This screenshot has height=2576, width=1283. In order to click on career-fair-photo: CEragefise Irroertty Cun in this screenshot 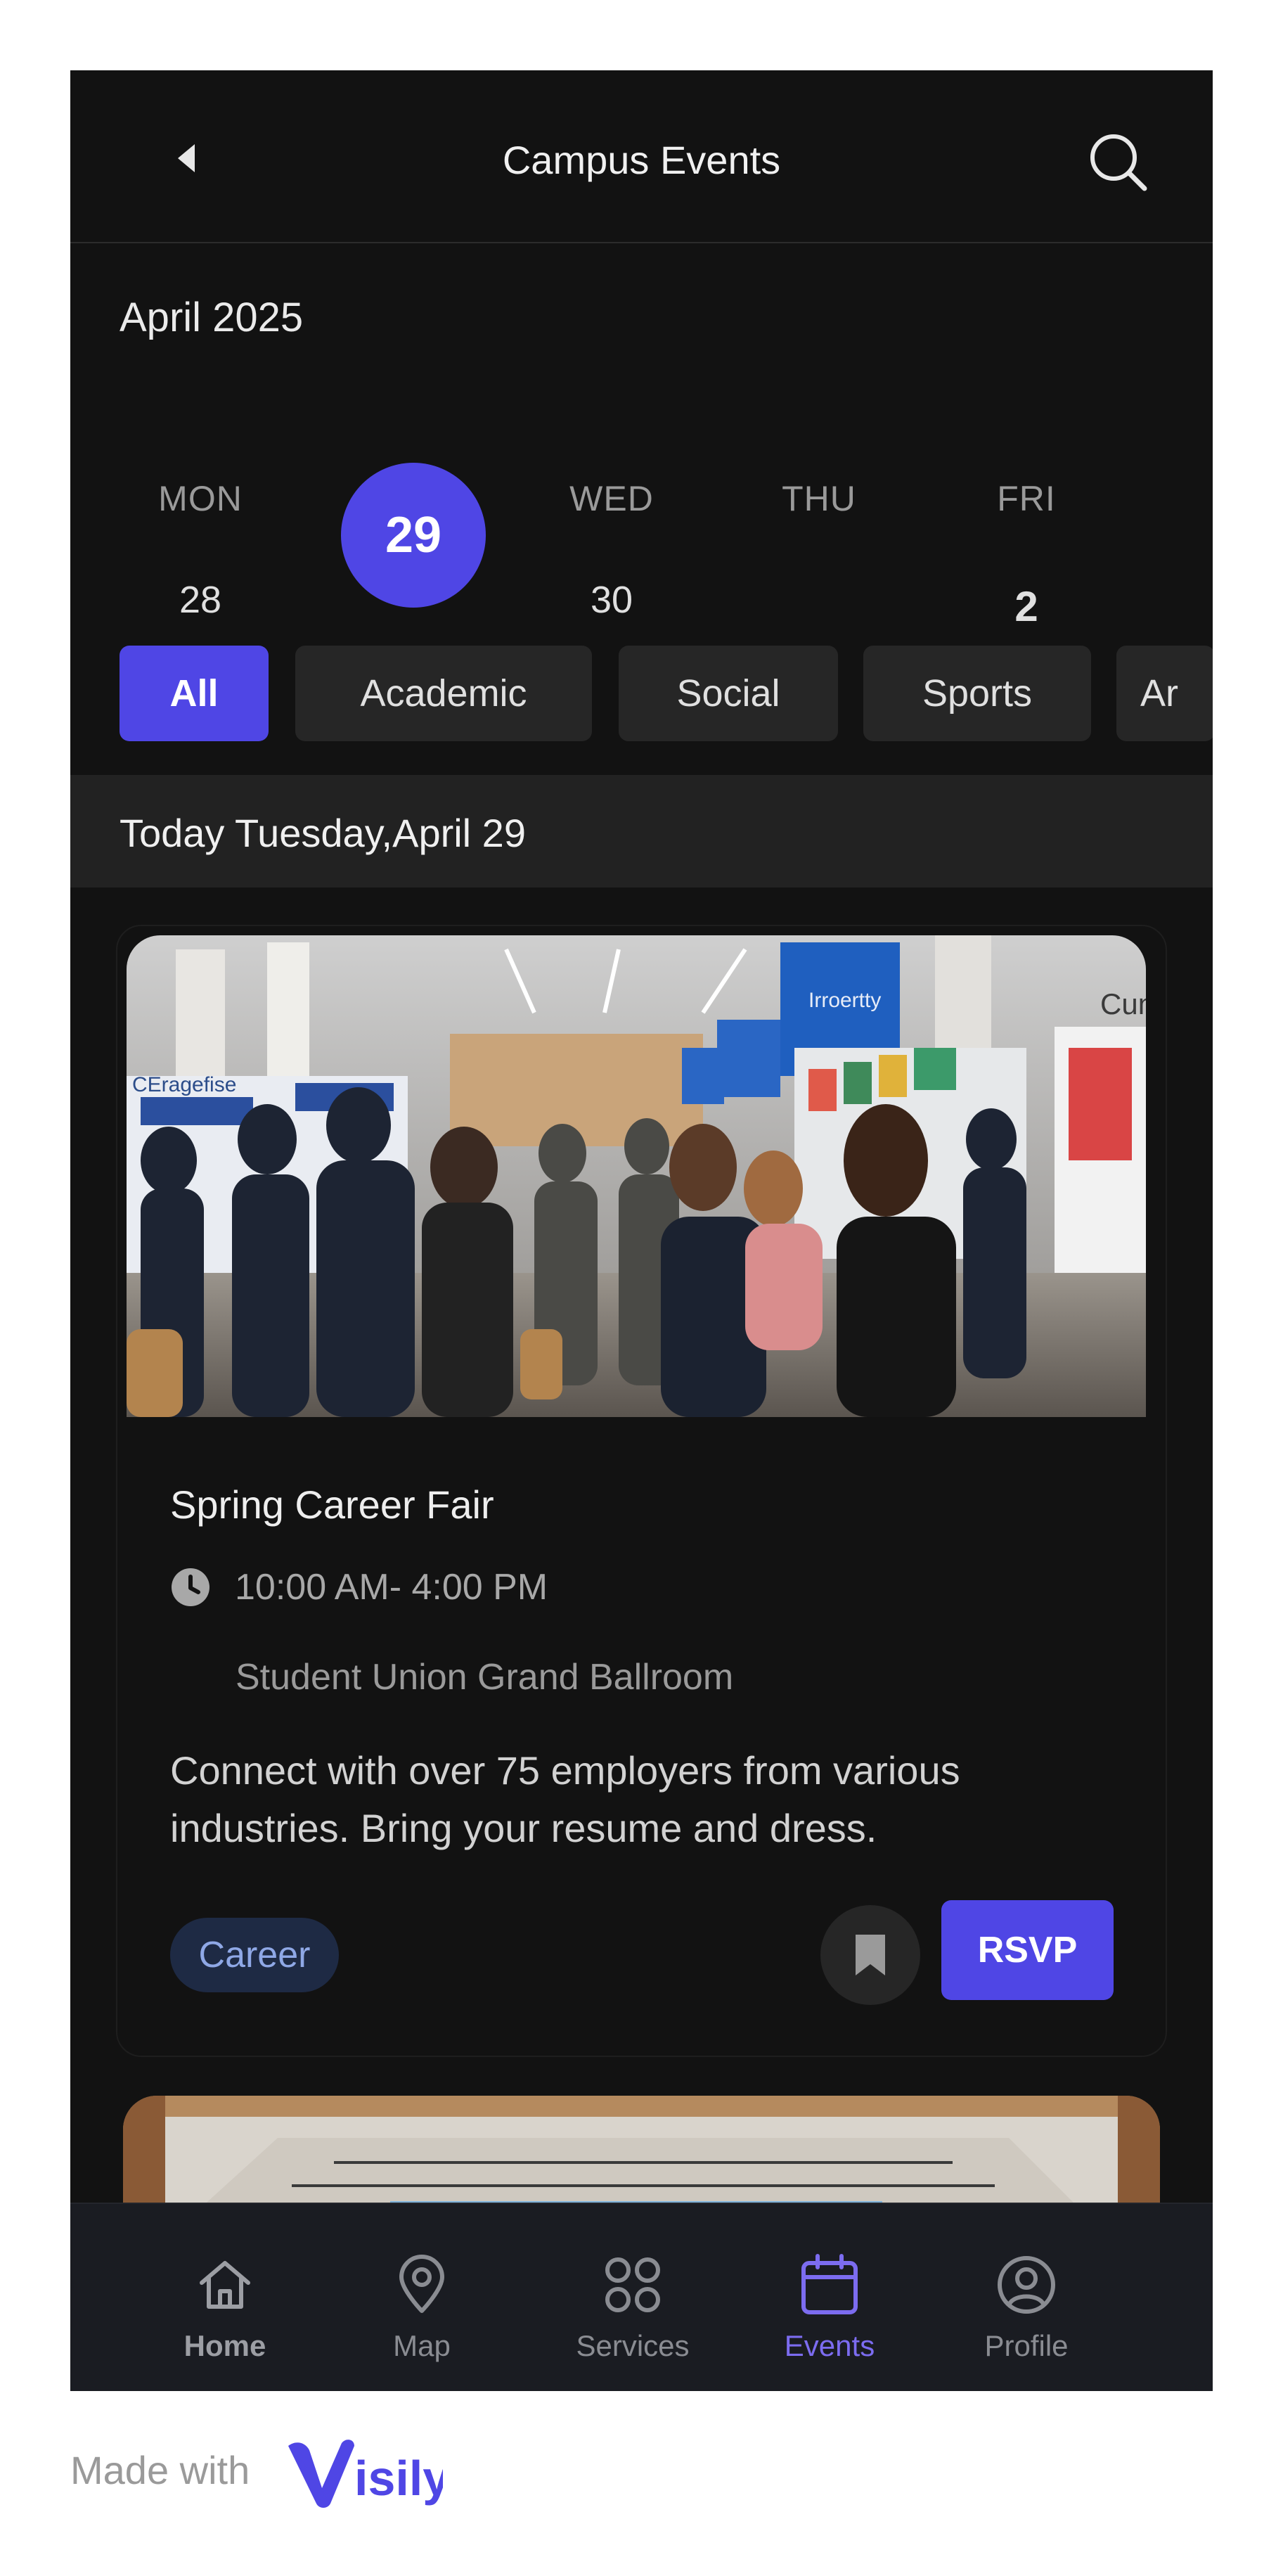, I will do `click(636, 1176)`.